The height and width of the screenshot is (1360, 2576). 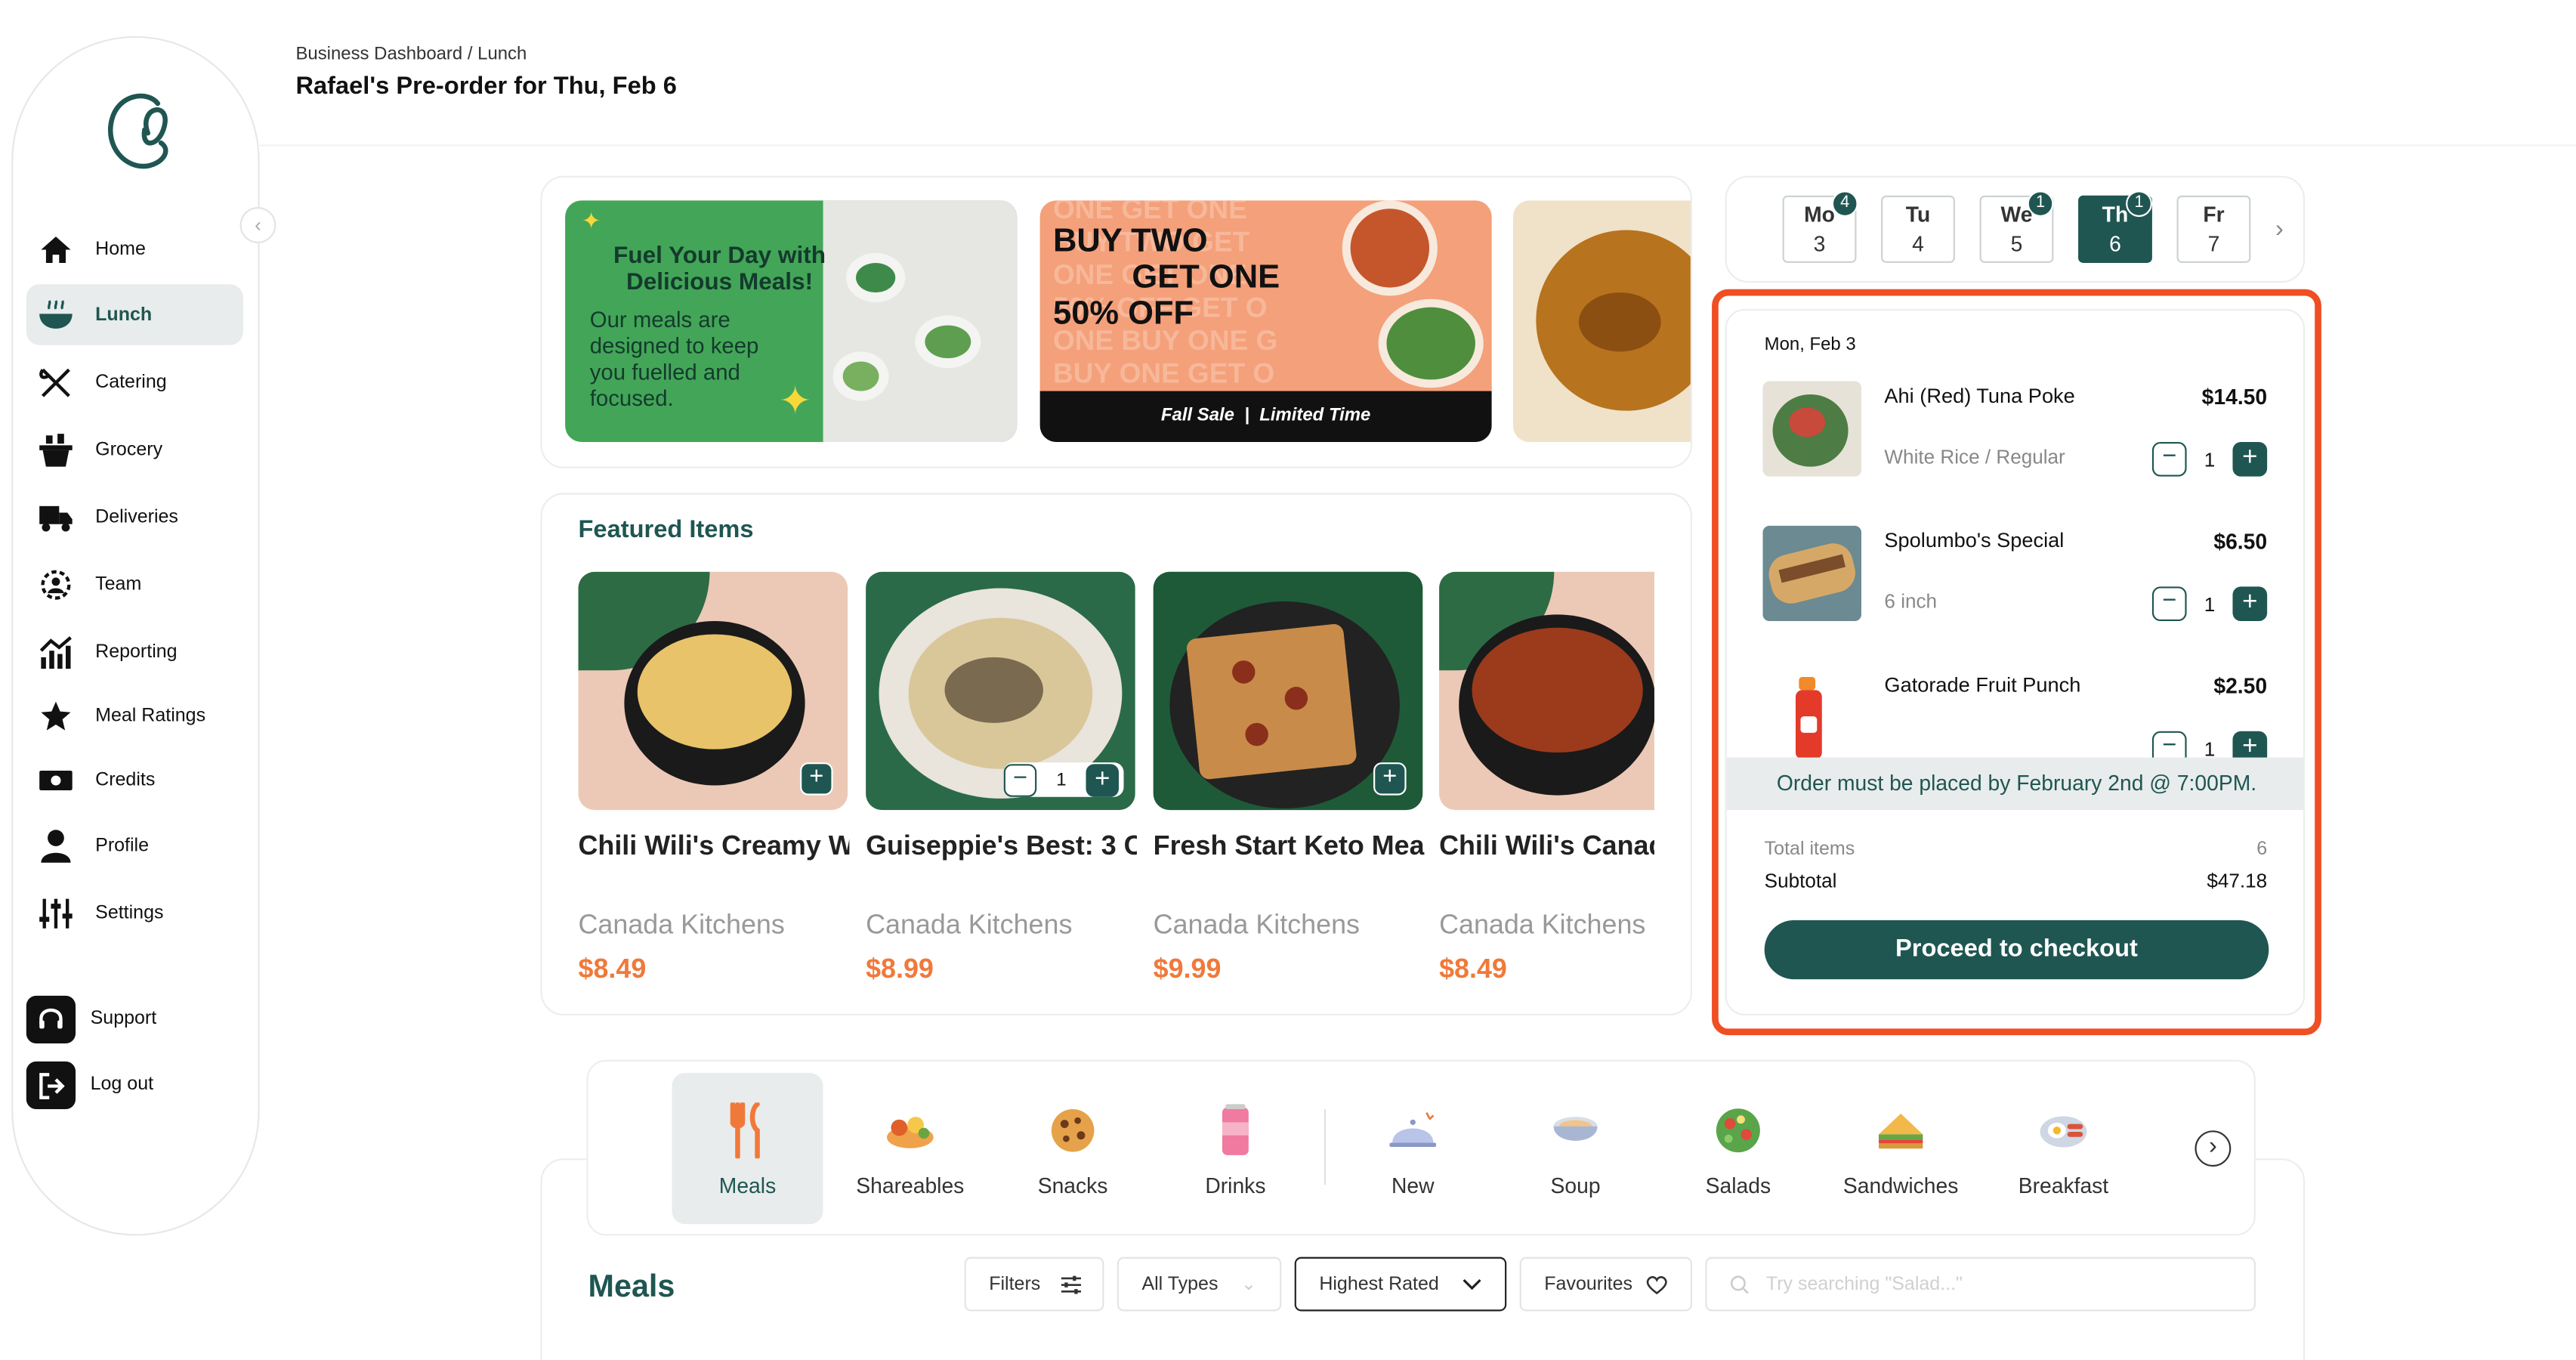 I want to click on collapse-sidebar-button: ‹, so click(x=257, y=225).